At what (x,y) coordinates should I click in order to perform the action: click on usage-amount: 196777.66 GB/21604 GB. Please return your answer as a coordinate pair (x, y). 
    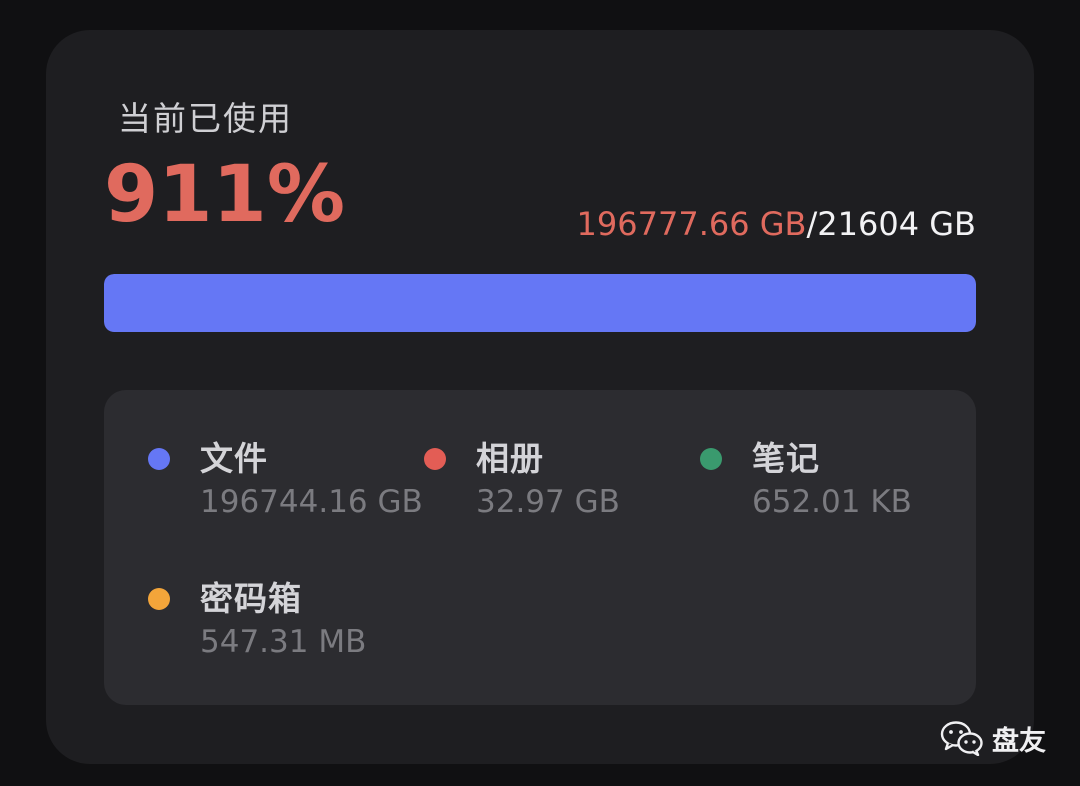
    Looking at the image, I should click on (776, 224).